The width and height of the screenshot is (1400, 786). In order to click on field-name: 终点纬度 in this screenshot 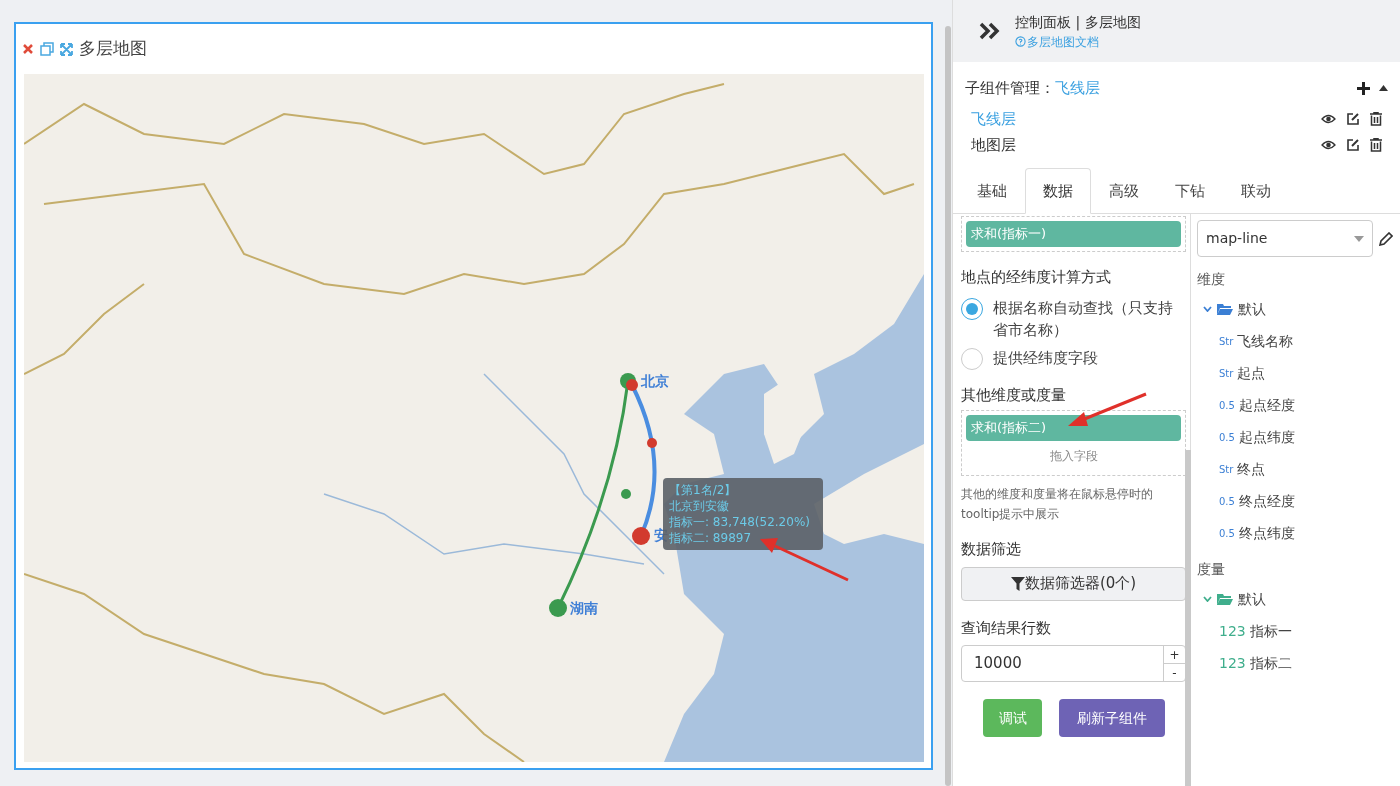, I will do `click(1266, 533)`.